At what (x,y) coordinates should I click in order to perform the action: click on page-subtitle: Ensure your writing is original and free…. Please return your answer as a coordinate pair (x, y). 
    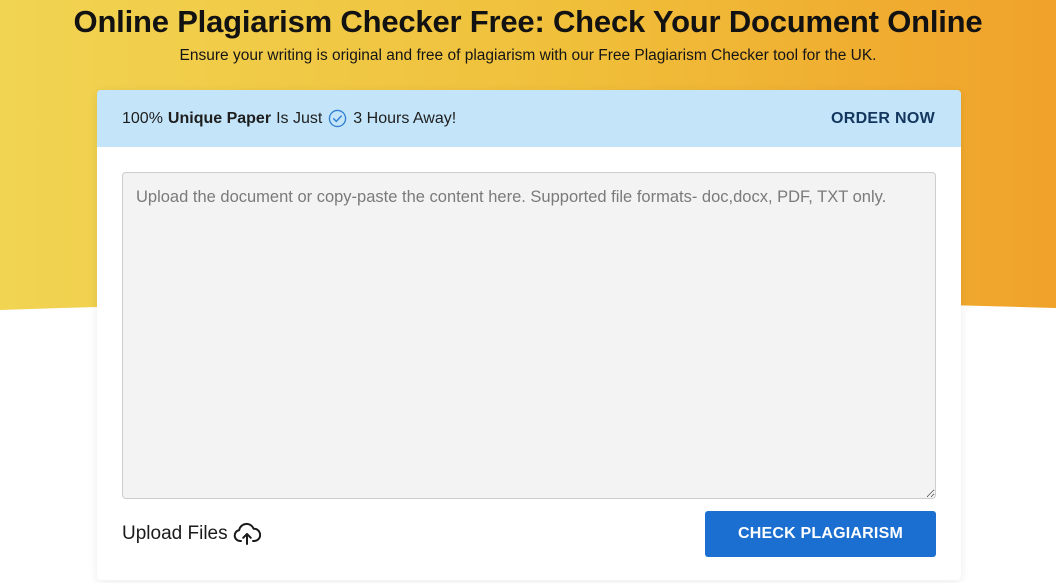
    Looking at the image, I should click on (528, 55).